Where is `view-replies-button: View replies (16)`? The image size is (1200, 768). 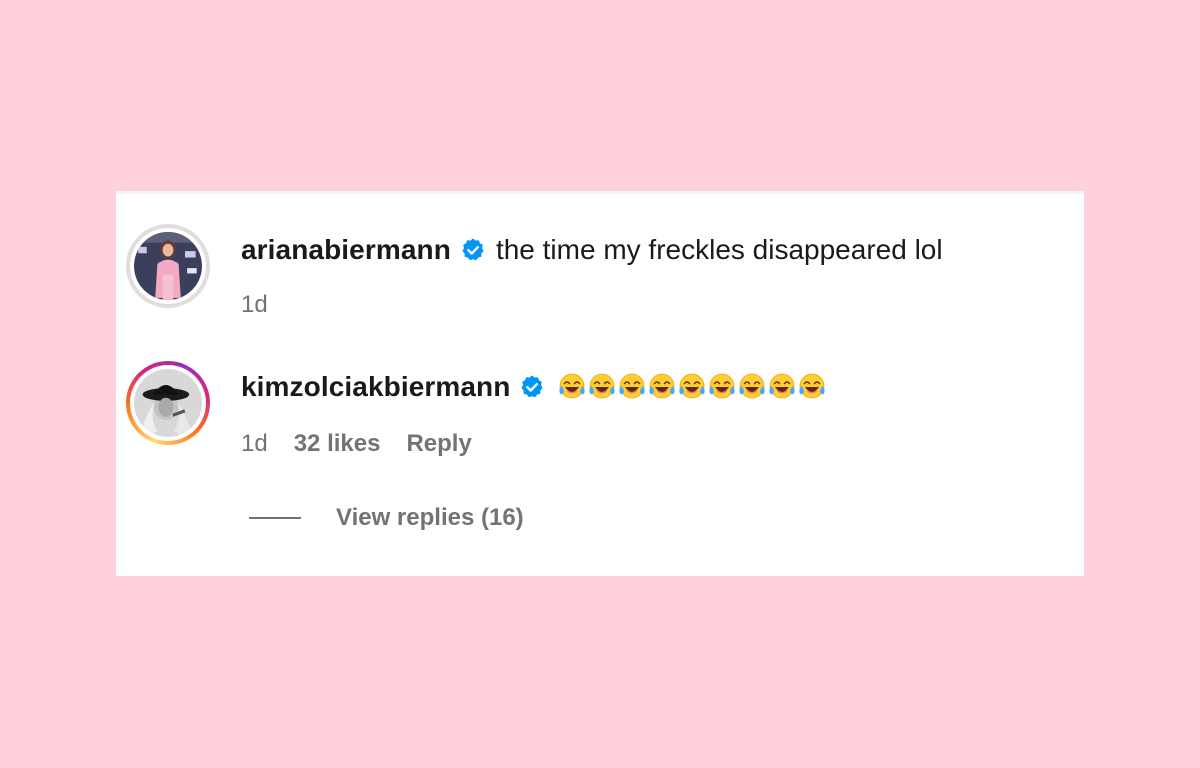
view-replies-button: View replies (16) is located at coordinates (386, 518).